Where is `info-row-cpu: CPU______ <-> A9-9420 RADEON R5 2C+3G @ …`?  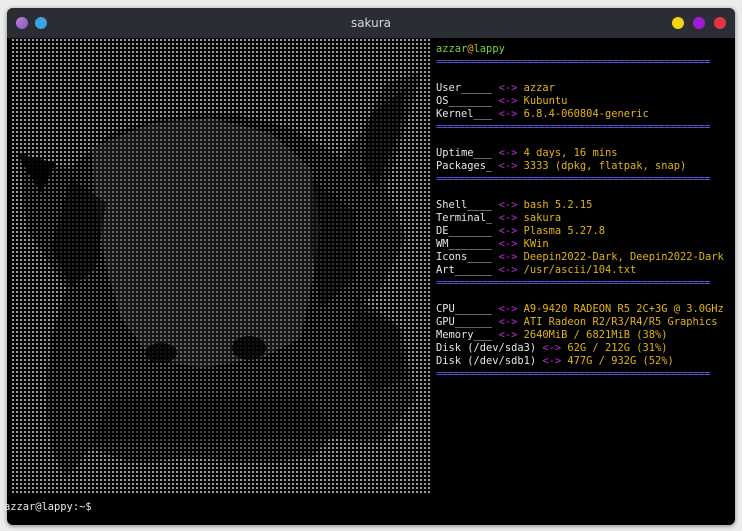 info-row-cpu: CPU______ <-> A9-9420 RADEON R5 2C+3G @ … is located at coordinates (581, 309).